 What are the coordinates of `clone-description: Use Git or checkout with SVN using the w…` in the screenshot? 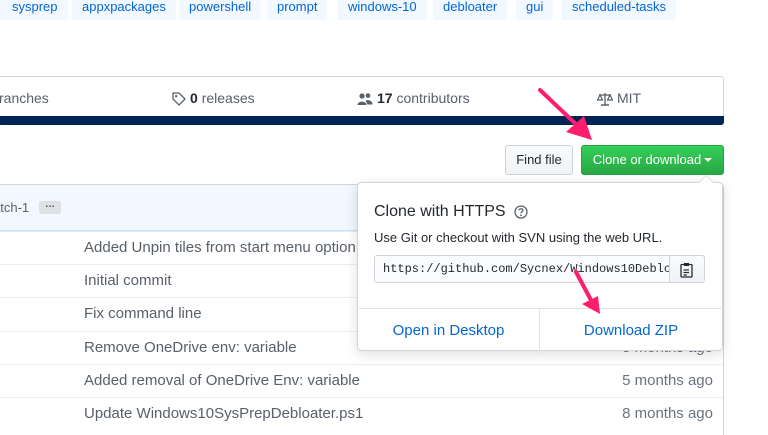 It's located at (518, 237).